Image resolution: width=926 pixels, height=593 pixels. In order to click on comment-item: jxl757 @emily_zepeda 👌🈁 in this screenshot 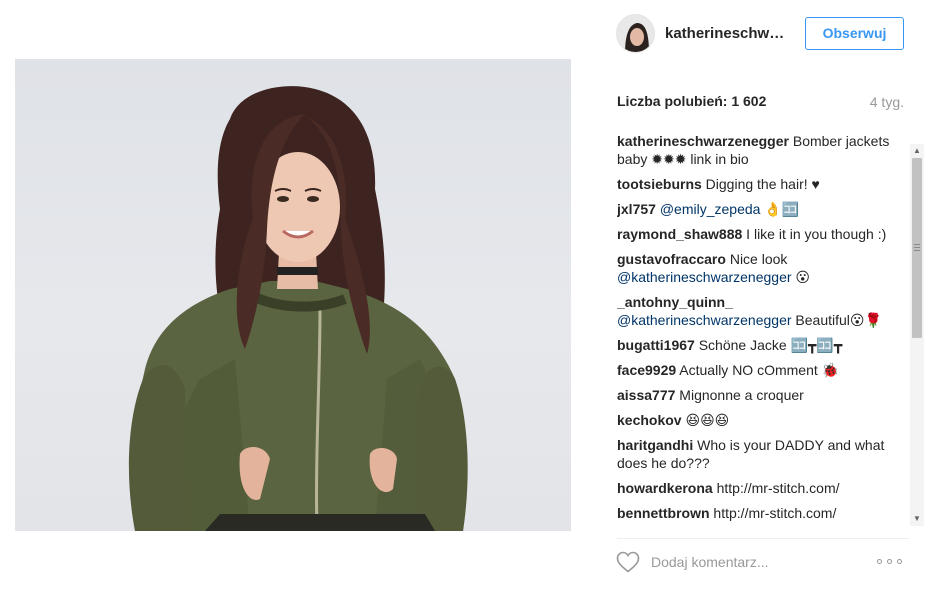, I will do `click(759, 209)`.